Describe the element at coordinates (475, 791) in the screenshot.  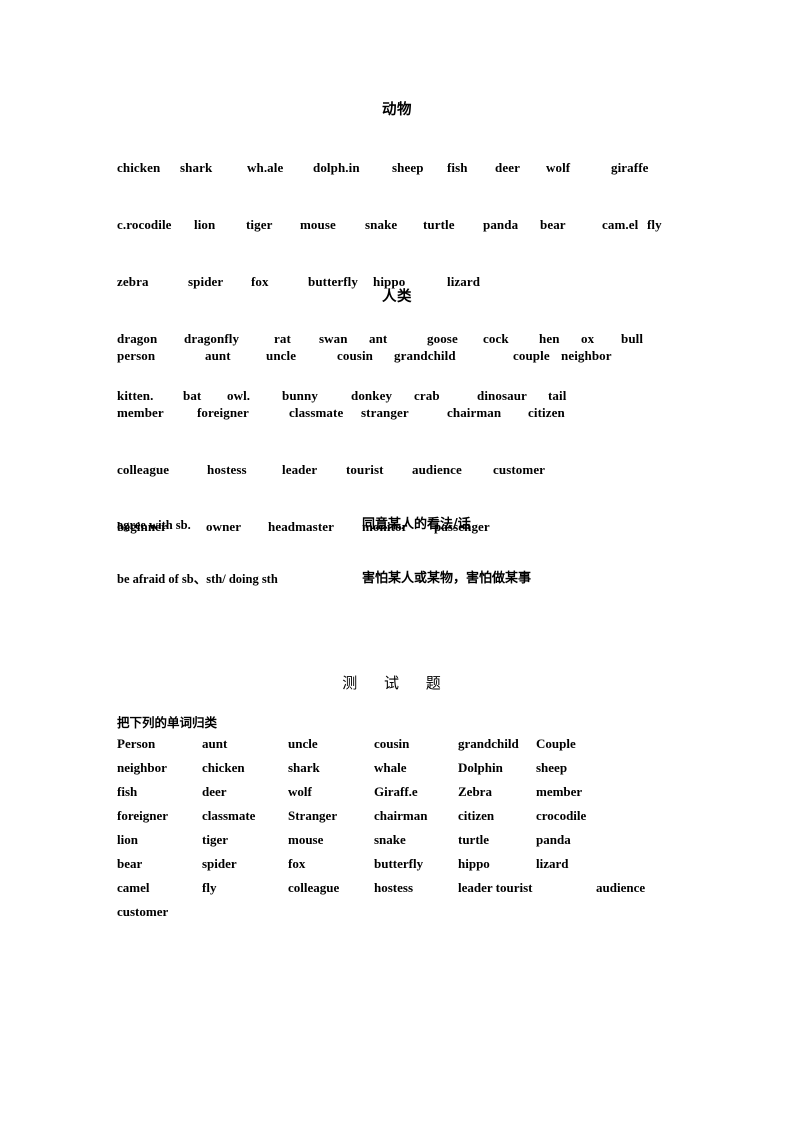
I see `test-grid-word: Zebra` at that location.